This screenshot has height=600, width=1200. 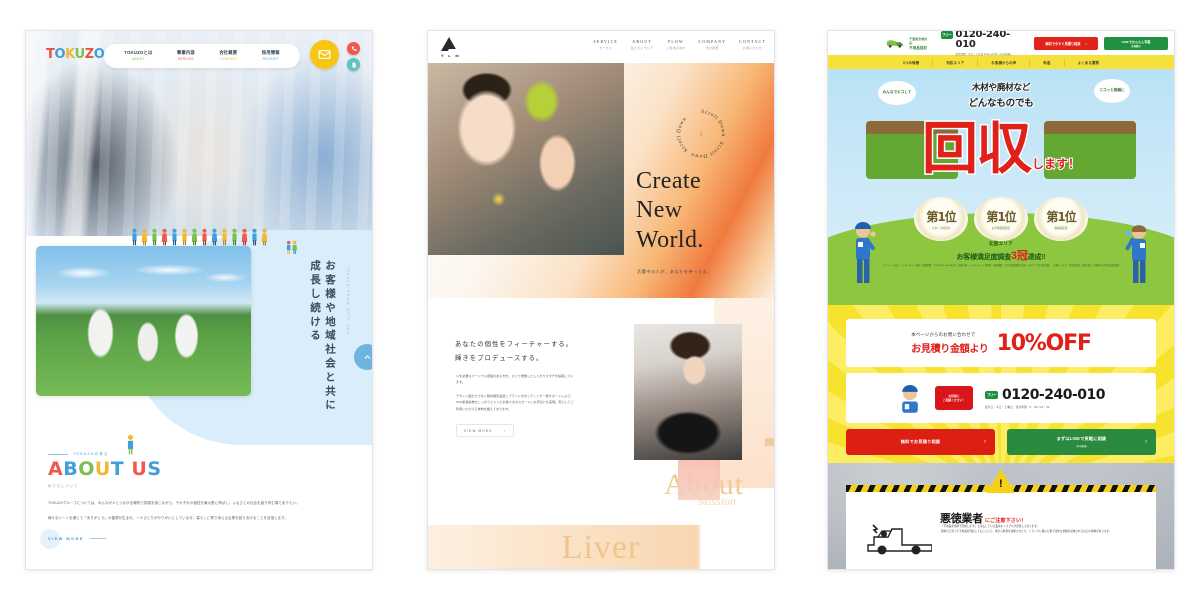 I want to click on hero-title-line: New, so click(x=659, y=210).